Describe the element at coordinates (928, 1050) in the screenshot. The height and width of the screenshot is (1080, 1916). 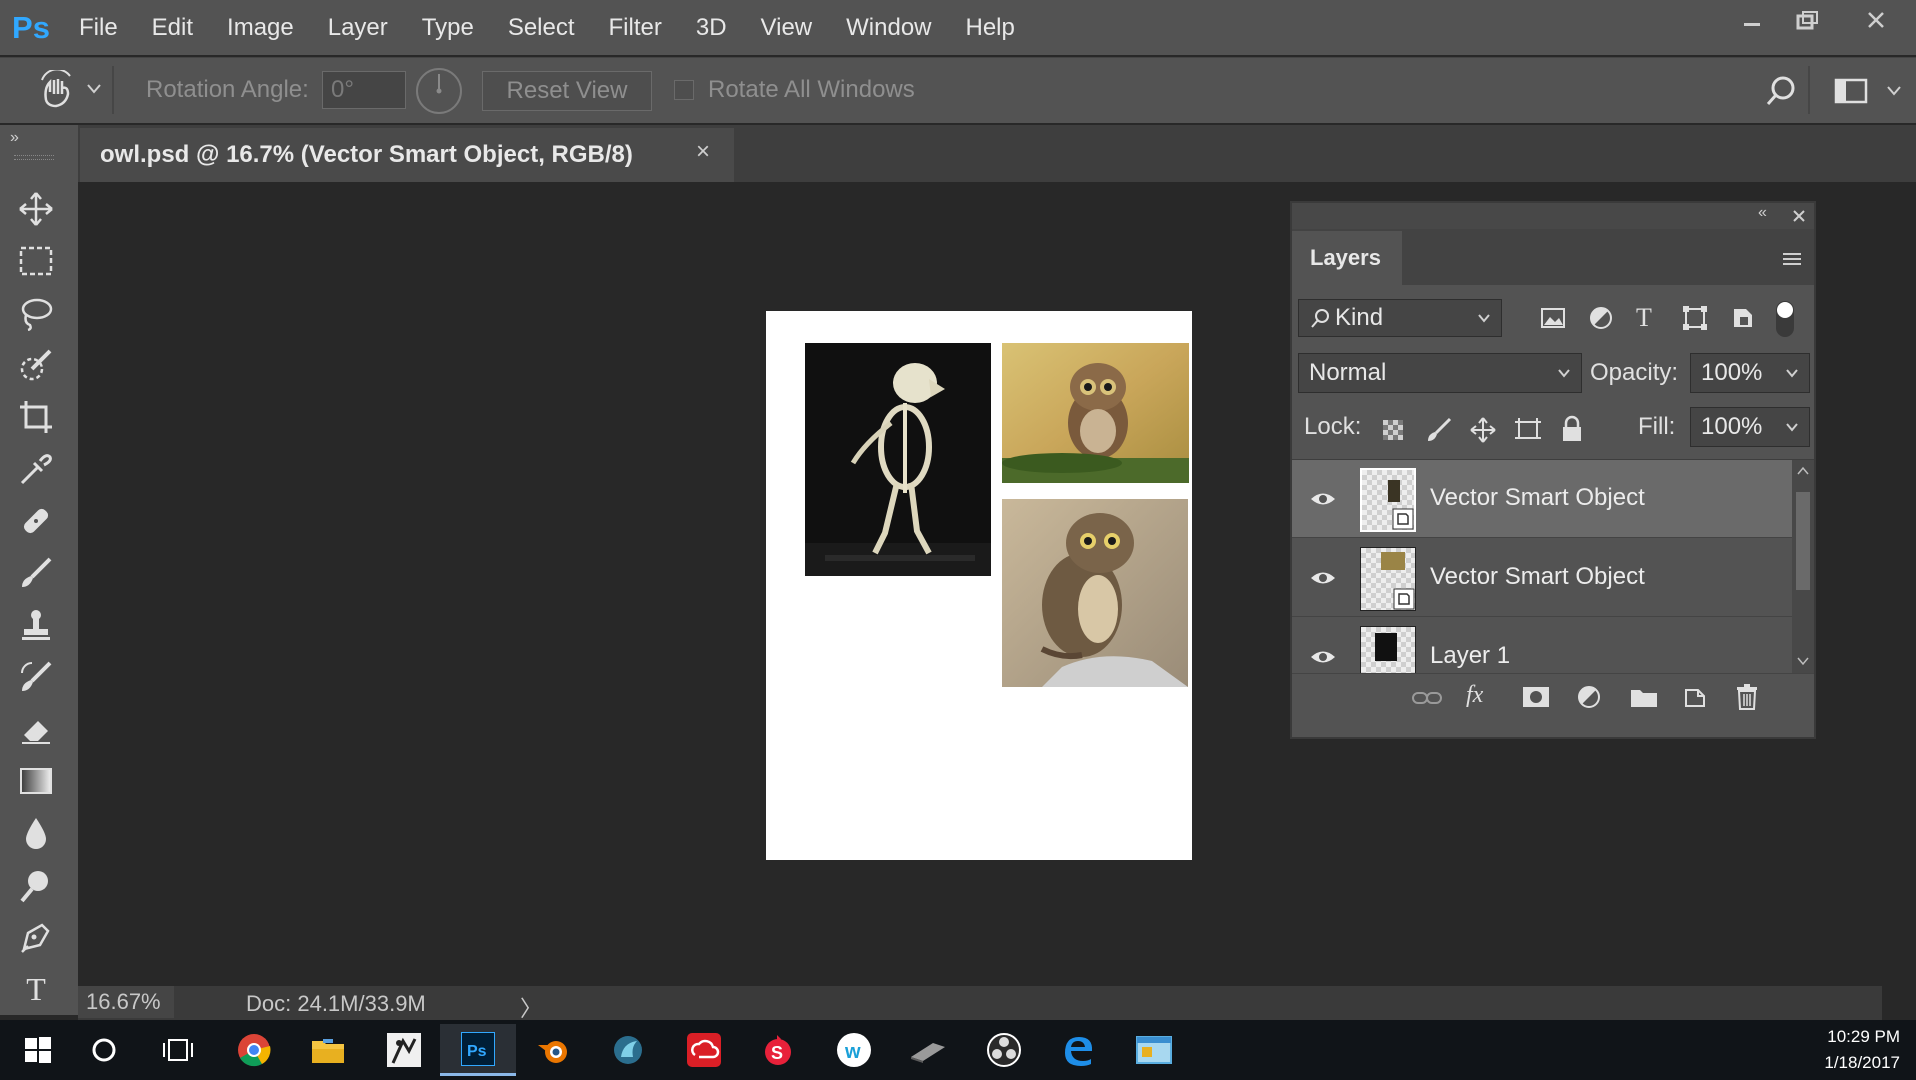
I see `tablet-app-icon` at that location.